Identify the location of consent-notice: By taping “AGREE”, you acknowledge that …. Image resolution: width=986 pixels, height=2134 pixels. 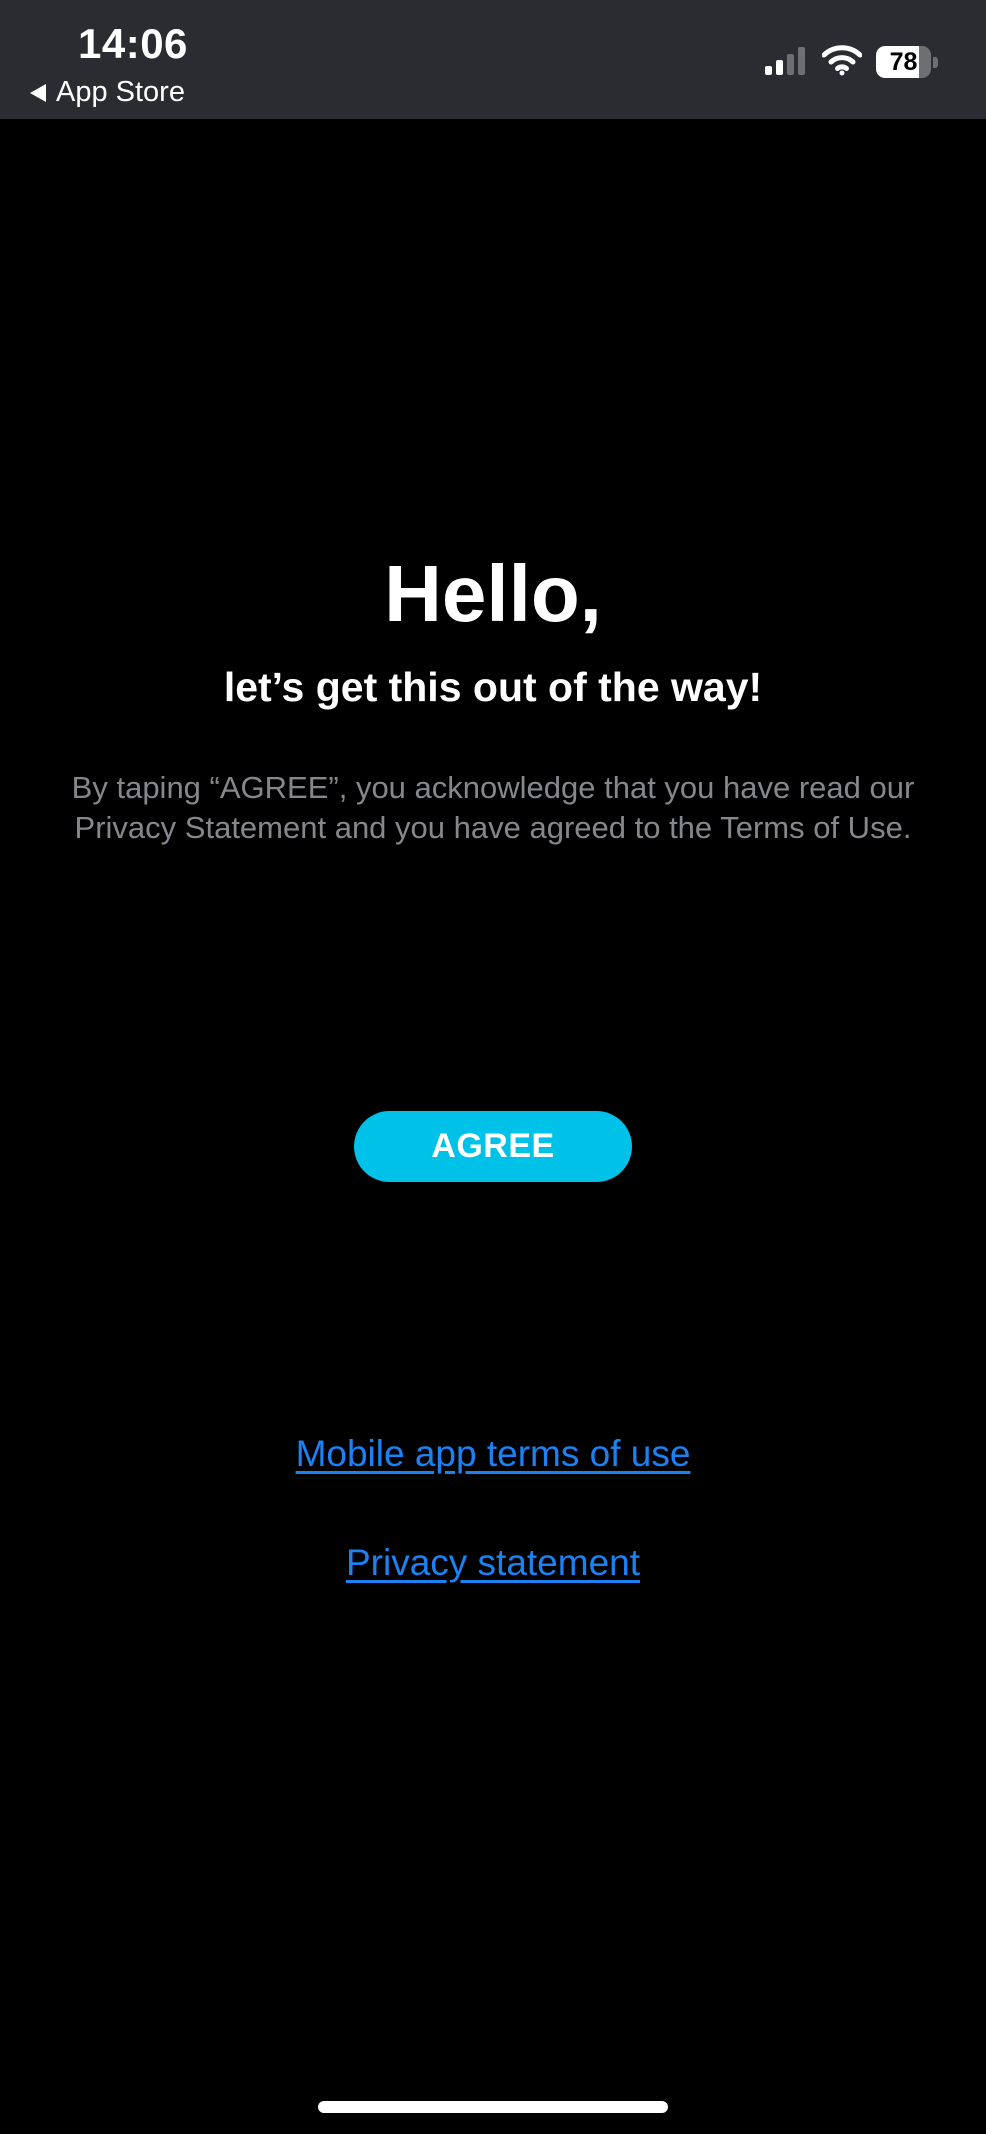
(493, 807).